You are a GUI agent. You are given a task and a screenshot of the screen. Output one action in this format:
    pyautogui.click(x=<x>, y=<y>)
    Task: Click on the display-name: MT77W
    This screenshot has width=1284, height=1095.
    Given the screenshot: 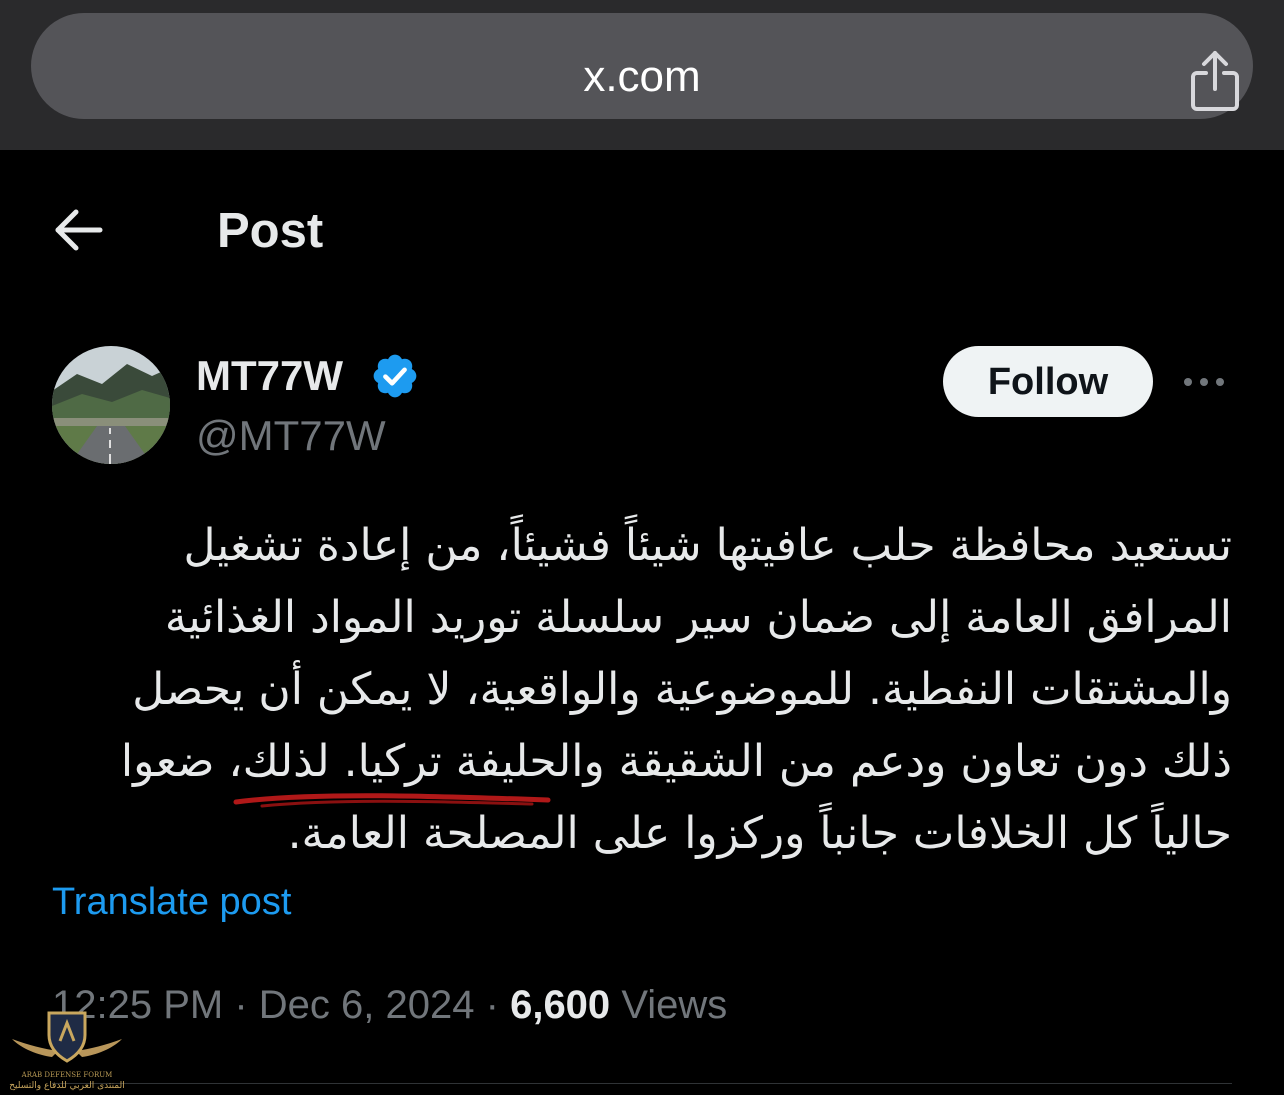 What is the action you would take?
    pyautogui.click(x=269, y=376)
    